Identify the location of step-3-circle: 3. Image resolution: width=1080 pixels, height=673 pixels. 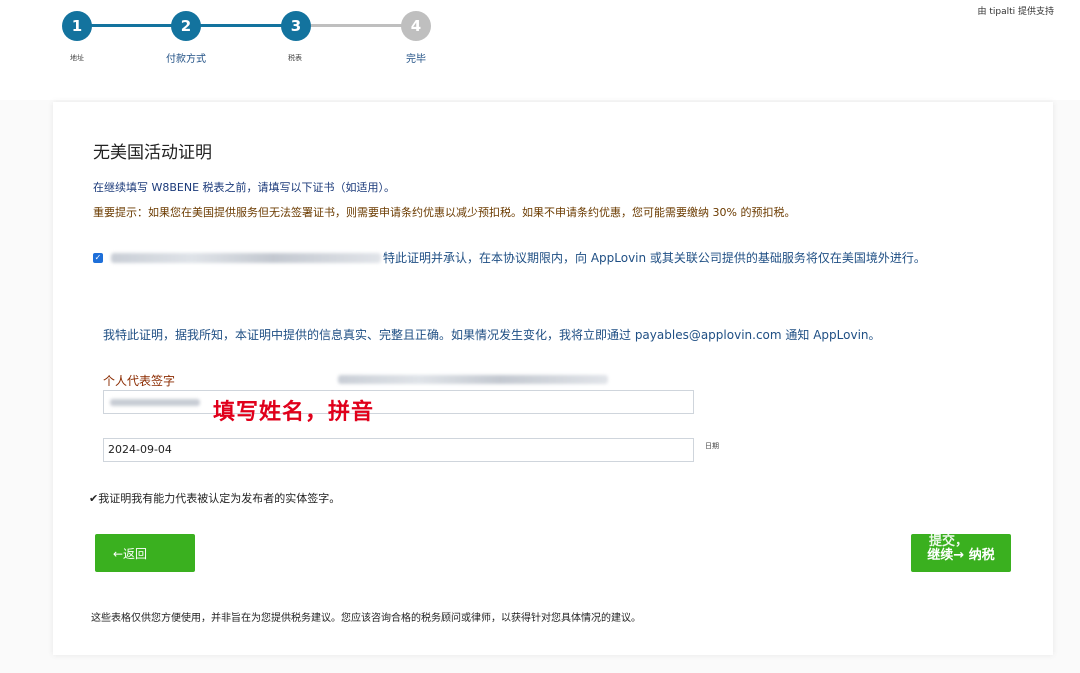
(296, 26).